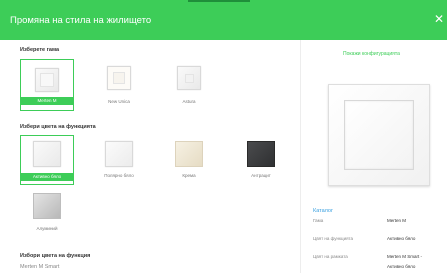  What do you see at coordinates (330, 256) in the screenshot?
I see `spec-key-frame-color: Цвят на рамката` at bounding box center [330, 256].